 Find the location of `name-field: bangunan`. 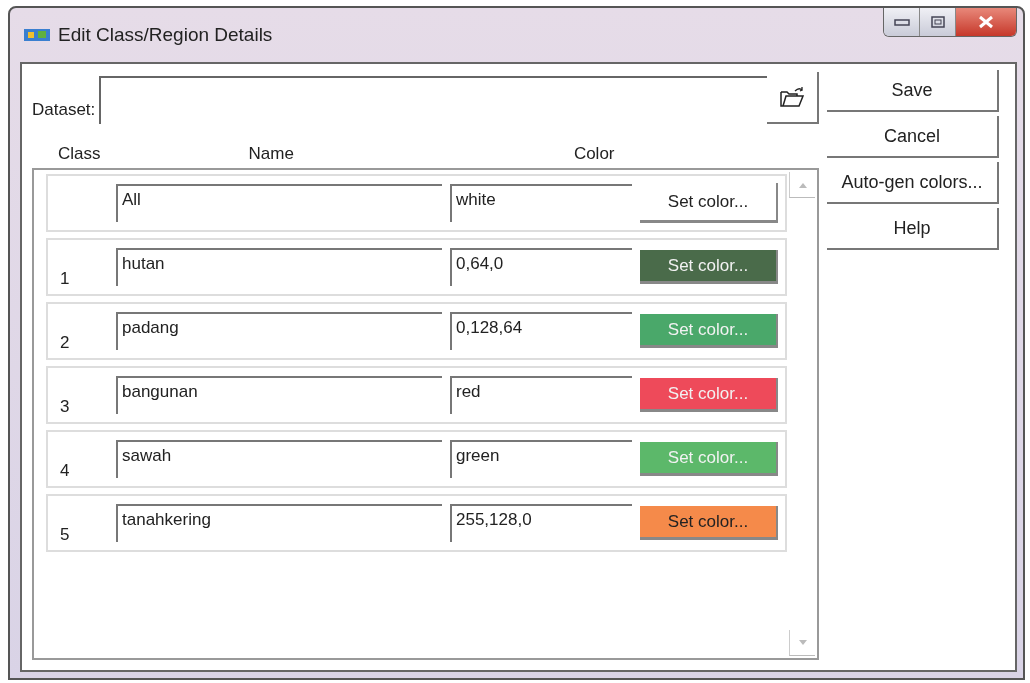

name-field: bangunan is located at coordinates (279, 395).